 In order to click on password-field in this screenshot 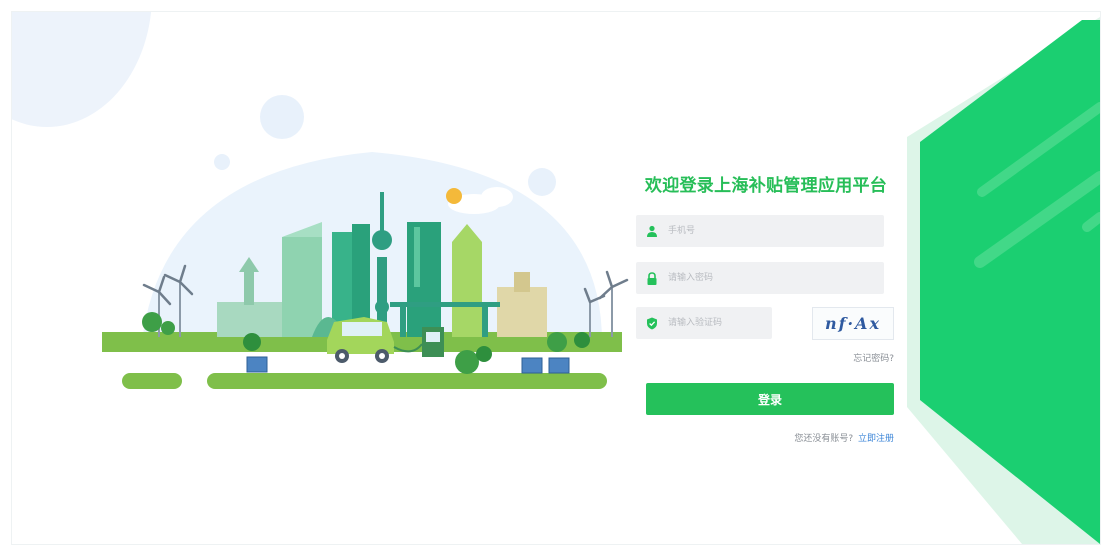, I will do `click(760, 278)`.